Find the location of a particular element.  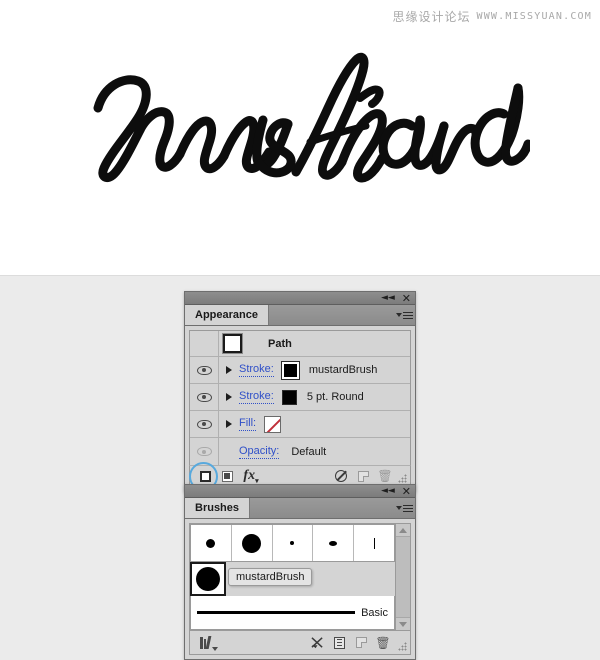

eye-icon is located at coordinates (204, 424).